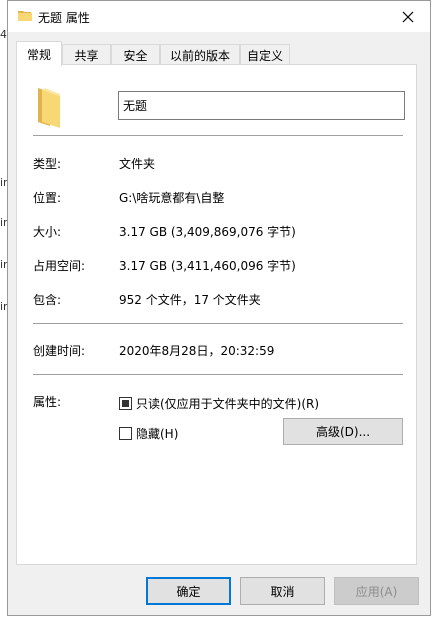 The width and height of the screenshot is (435, 622). Describe the element at coordinates (47, 198) in the screenshot. I see `location-label: 位置:` at that location.